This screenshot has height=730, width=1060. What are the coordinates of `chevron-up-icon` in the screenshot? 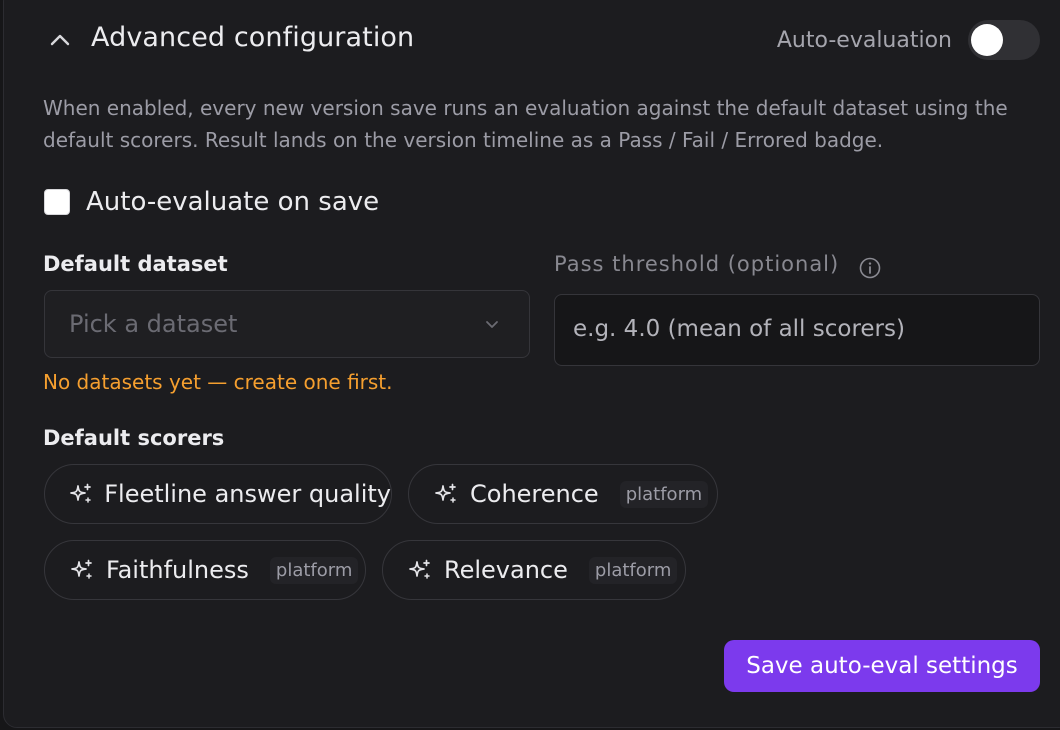 It's located at (60, 40).